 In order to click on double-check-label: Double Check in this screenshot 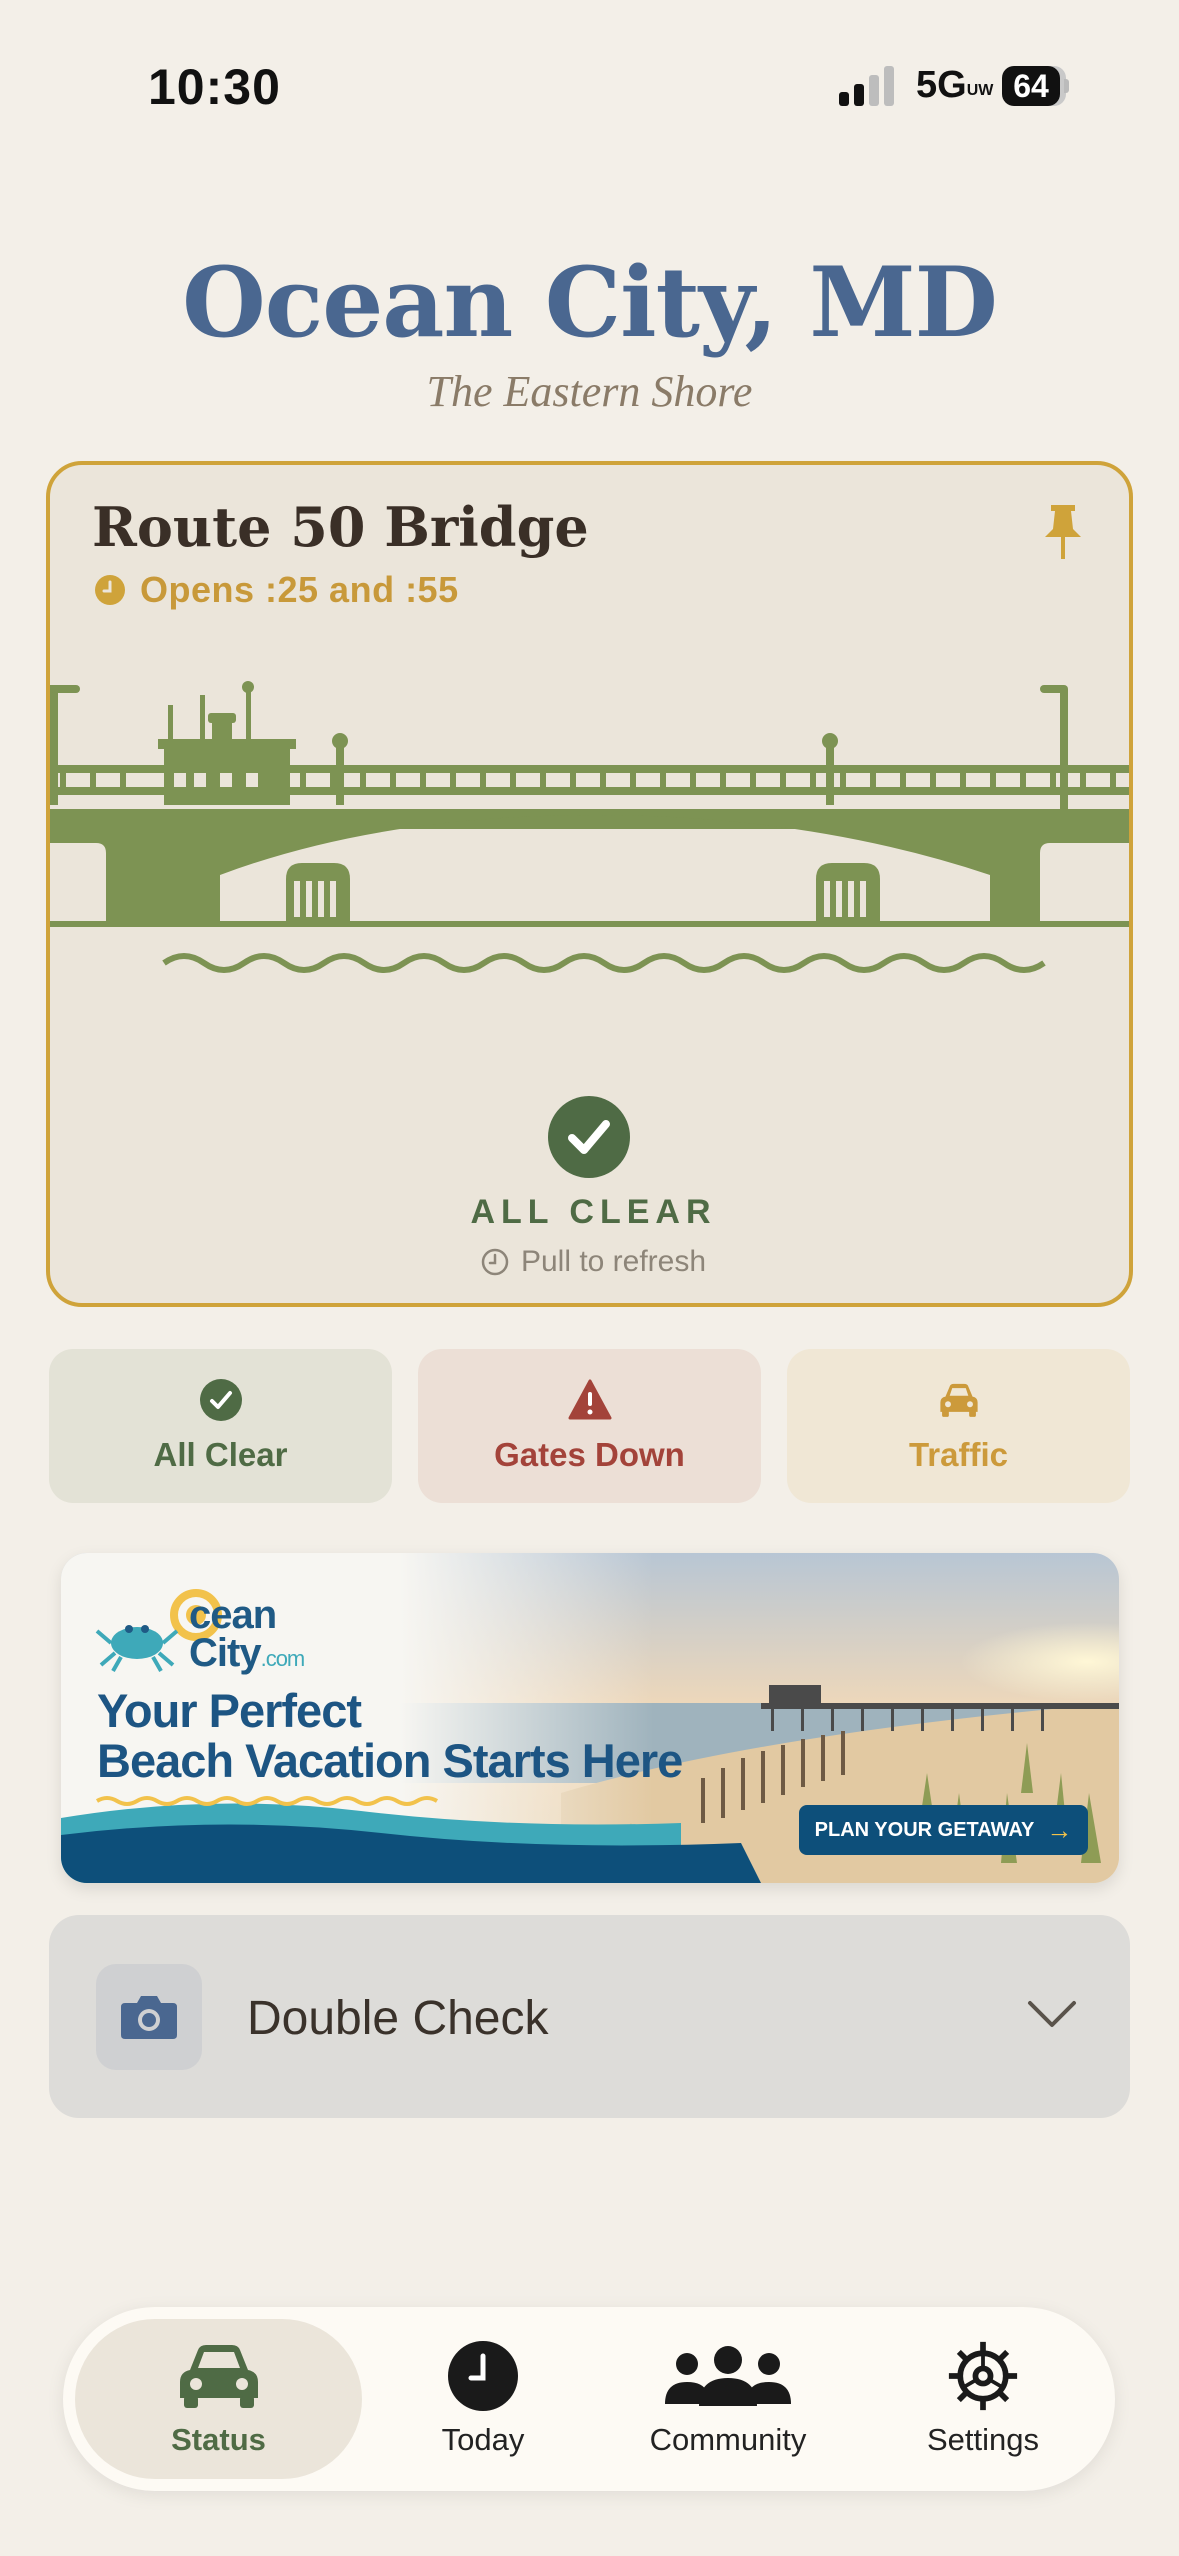, I will do `click(398, 2018)`.